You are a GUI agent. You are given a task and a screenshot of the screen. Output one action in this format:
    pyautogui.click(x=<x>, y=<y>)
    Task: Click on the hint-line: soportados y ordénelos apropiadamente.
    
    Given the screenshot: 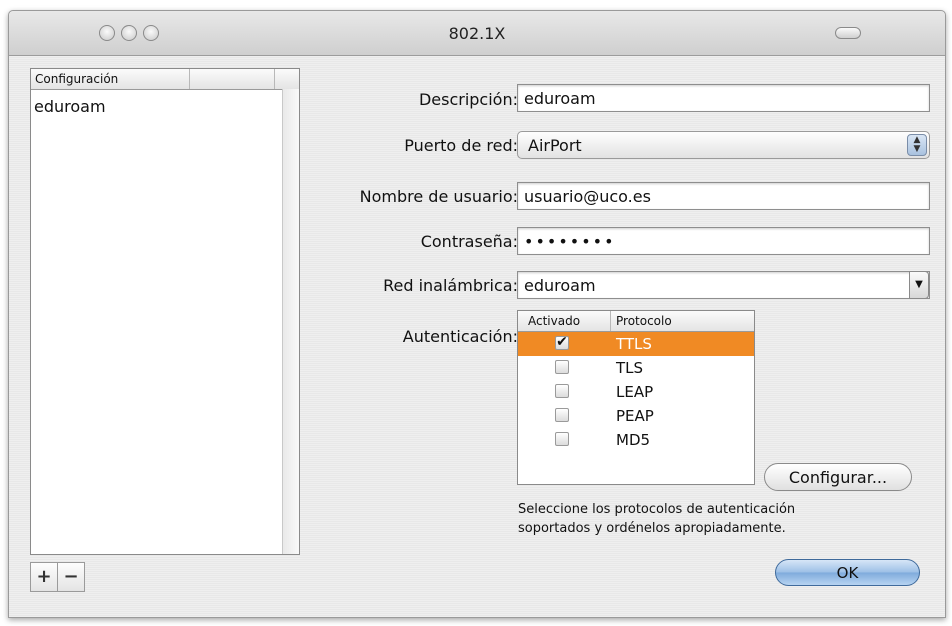 What is the action you would take?
    pyautogui.click(x=652, y=528)
    